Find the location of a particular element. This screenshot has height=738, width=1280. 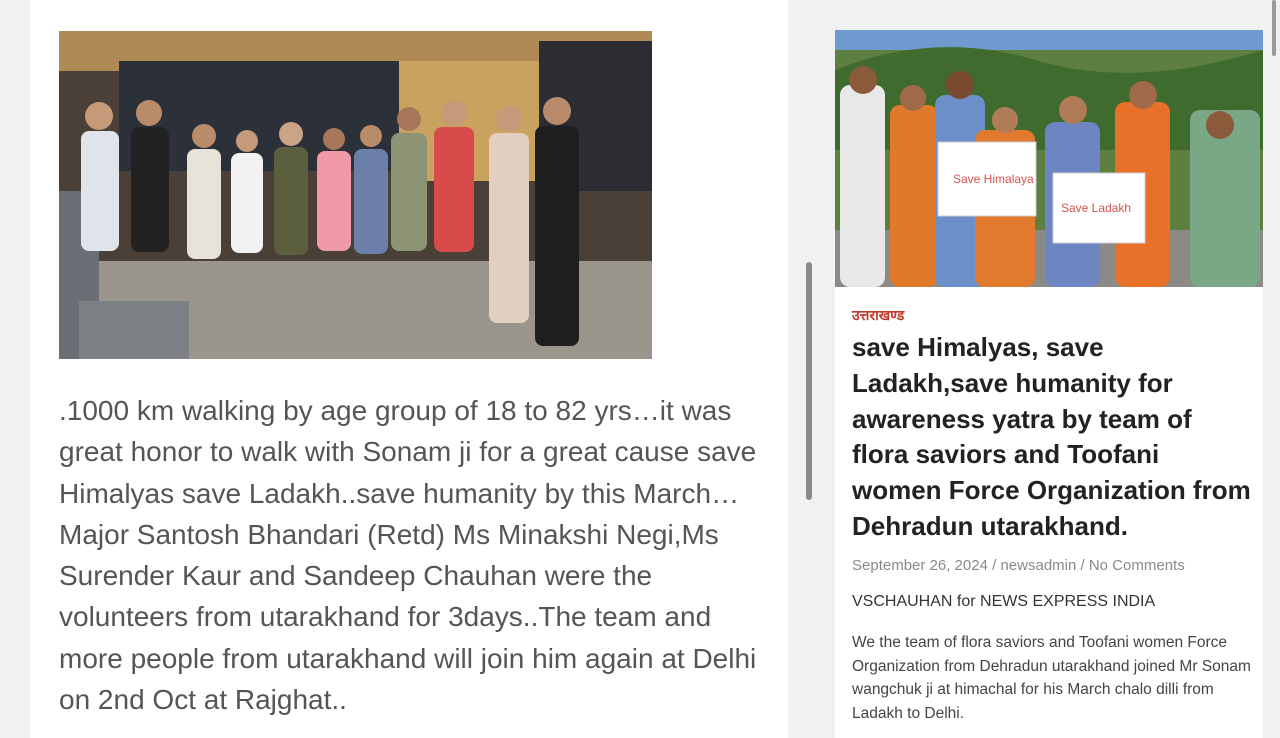

banner-save-himalaya: Save Himalaya is located at coordinates (993, 179).